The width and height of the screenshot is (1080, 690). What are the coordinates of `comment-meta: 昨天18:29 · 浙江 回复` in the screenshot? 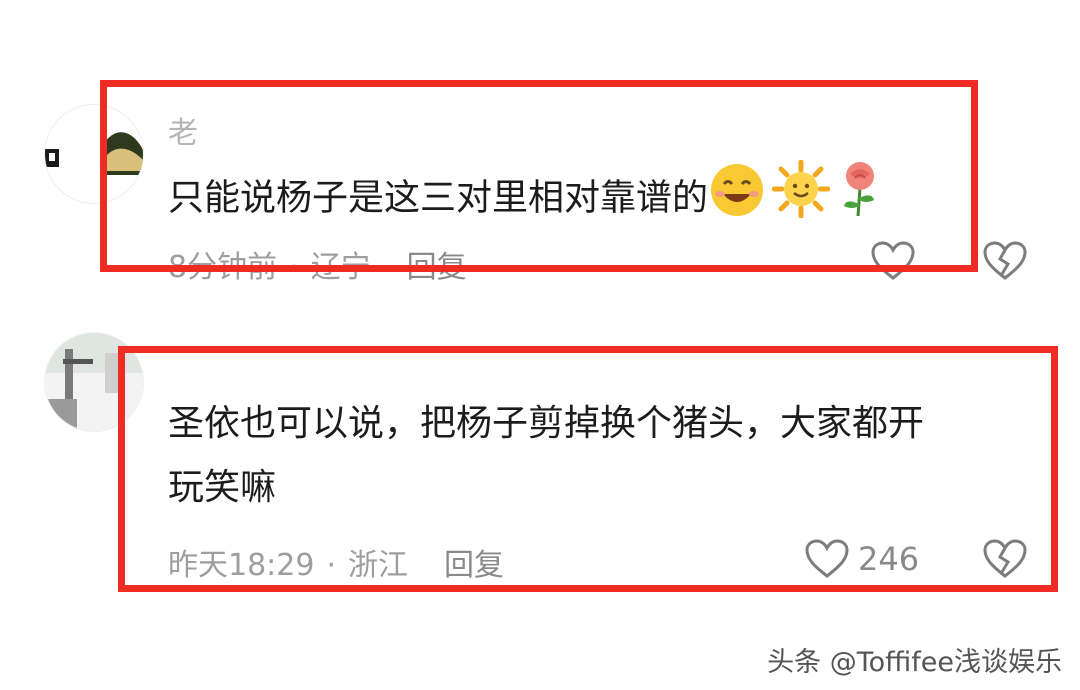 It's located at (336, 562).